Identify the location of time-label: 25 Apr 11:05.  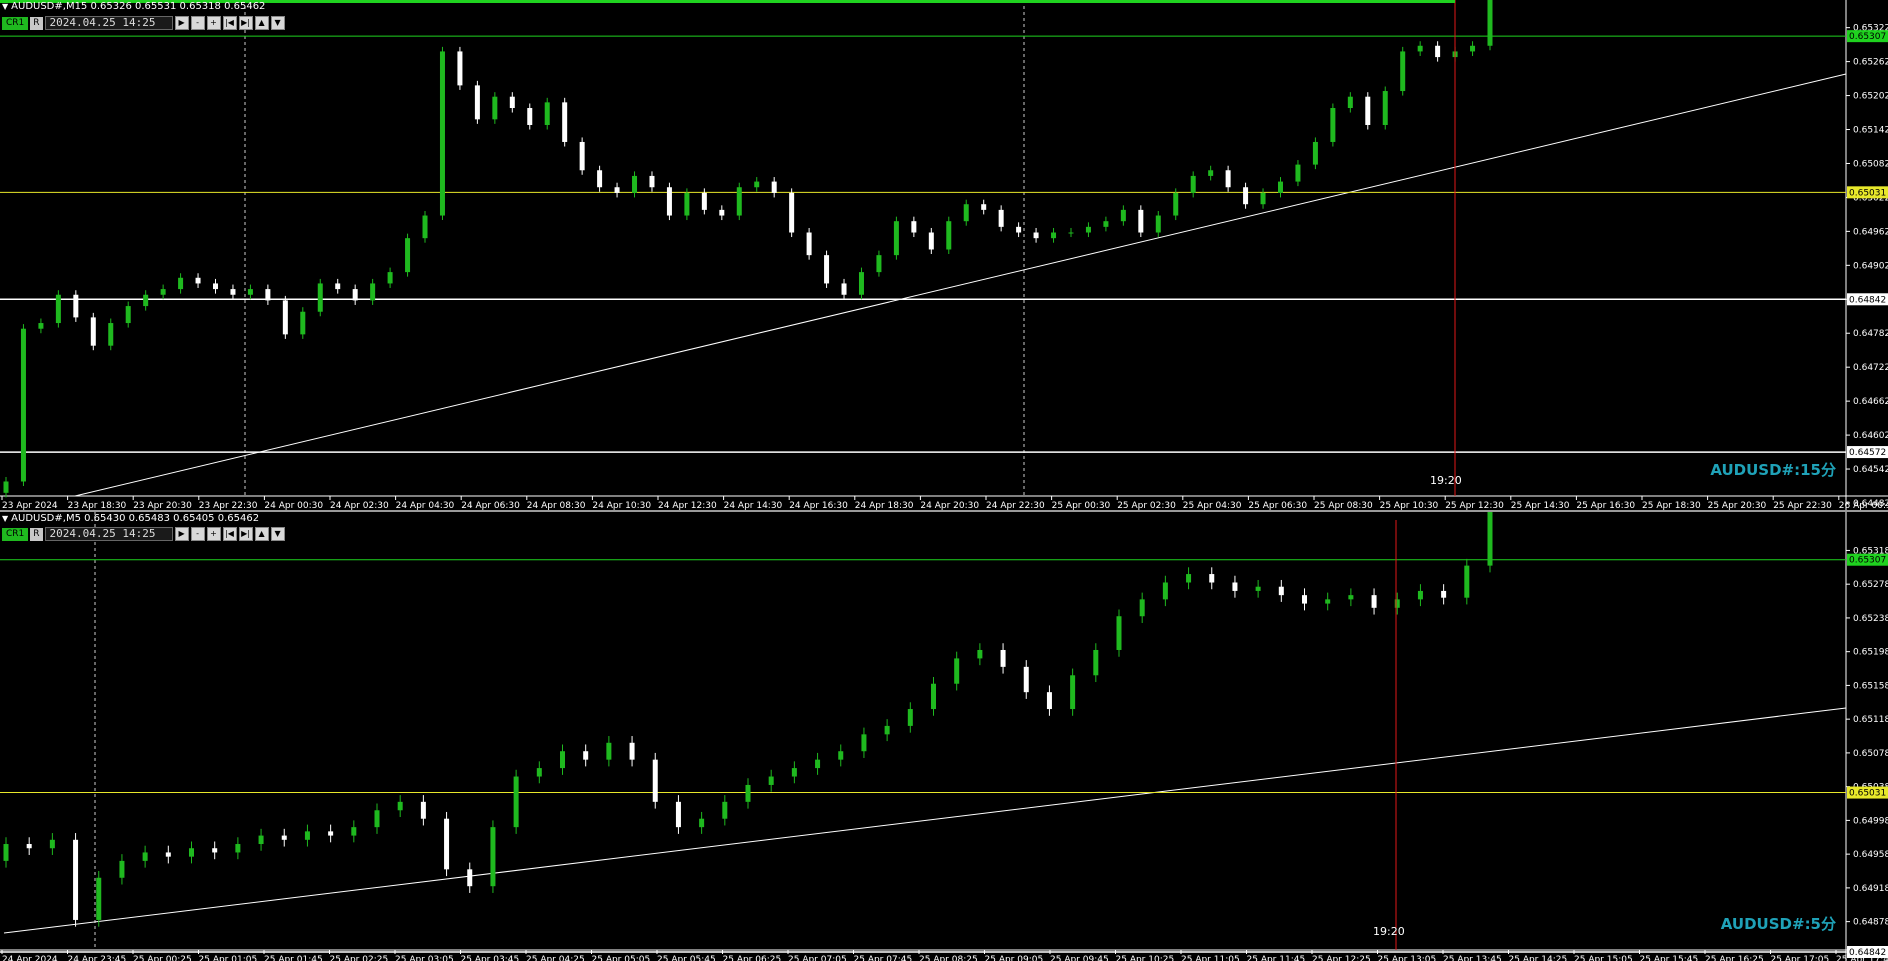
(1210, 958).